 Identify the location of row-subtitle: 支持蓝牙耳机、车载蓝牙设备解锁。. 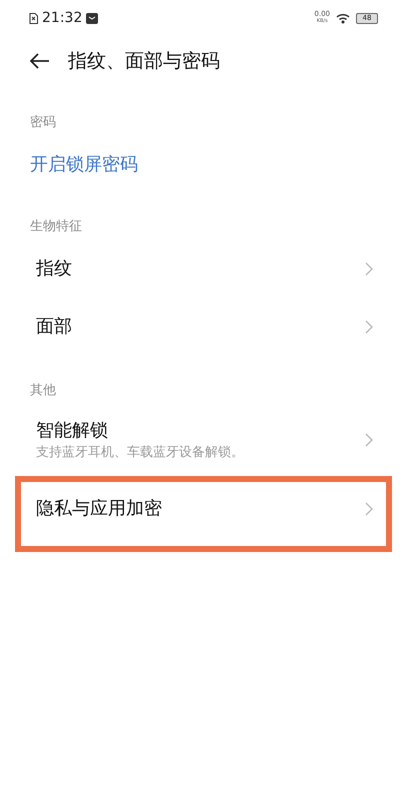
(140, 453).